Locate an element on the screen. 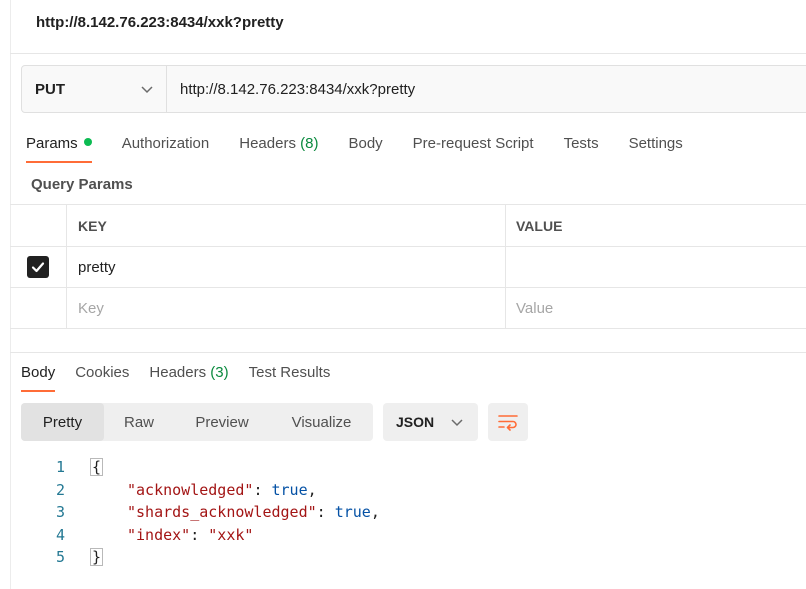  tab-response-headers-count: (3) is located at coordinates (219, 372).